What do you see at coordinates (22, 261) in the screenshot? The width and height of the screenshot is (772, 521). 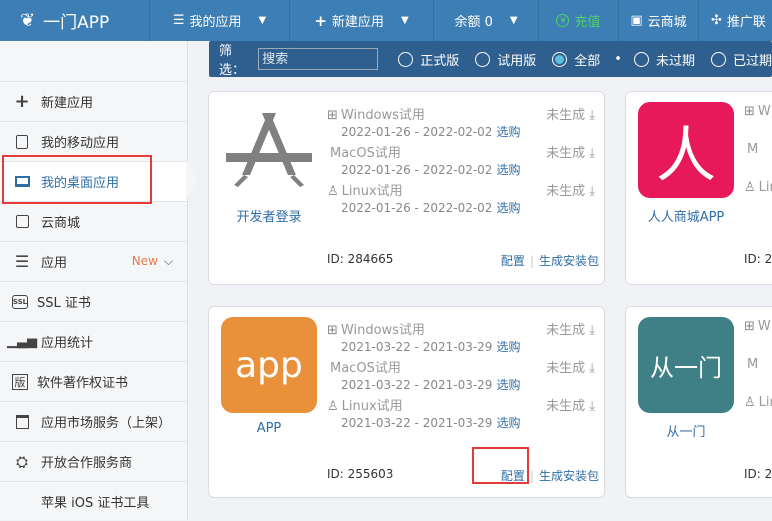 I see `list-icon: ☰` at bounding box center [22, 261].